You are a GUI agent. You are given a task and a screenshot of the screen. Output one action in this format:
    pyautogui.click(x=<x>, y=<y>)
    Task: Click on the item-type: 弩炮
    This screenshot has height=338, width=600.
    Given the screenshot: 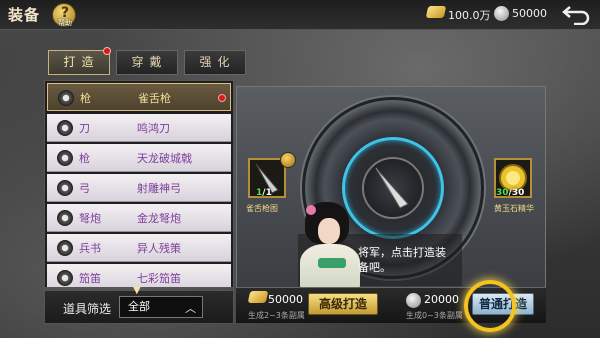 What is the action you would take?
    pyautogui.click(x=90, y=218)
    